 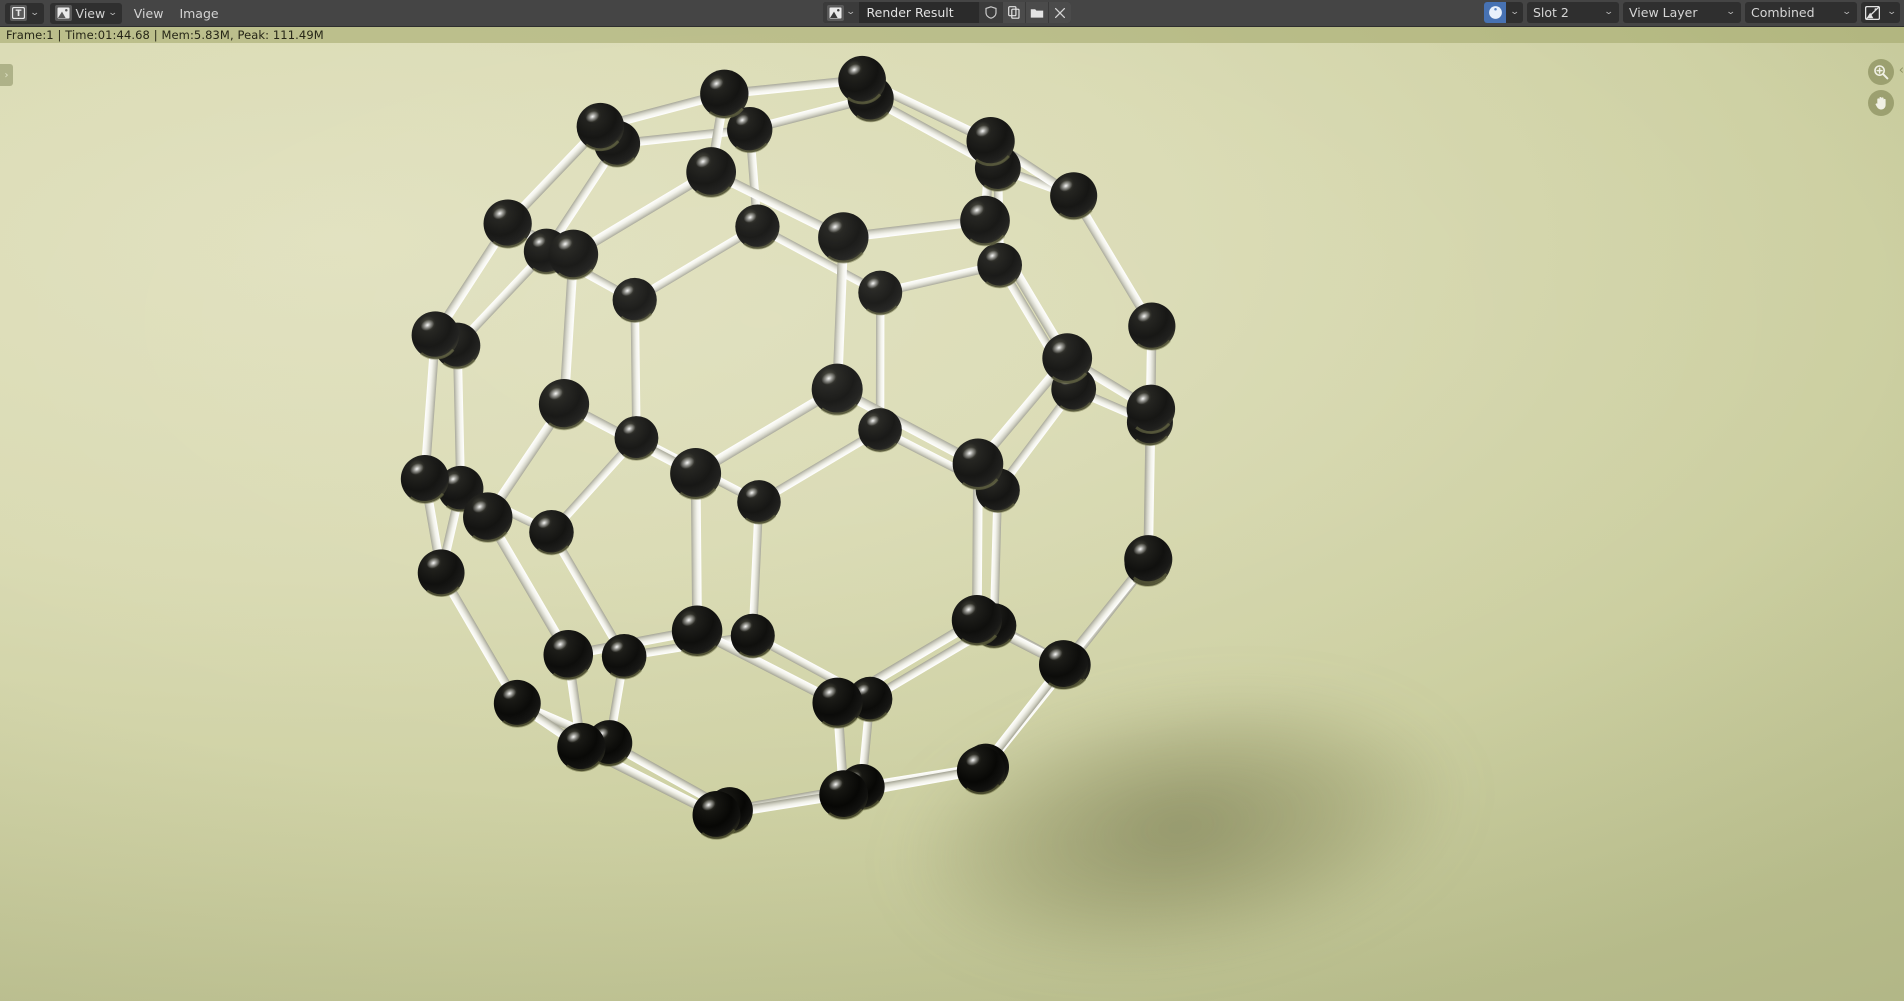 I want to click on image-editor-icon: T, so click(x=18, y=13).